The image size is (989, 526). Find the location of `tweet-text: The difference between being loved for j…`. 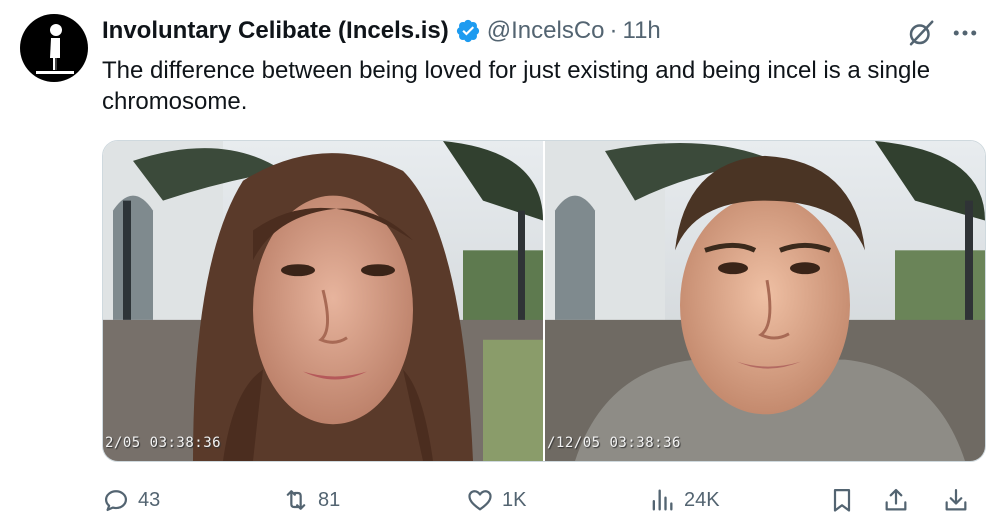

tweet-text: The difference between being loved for j… is located at coordinates (516, 86).